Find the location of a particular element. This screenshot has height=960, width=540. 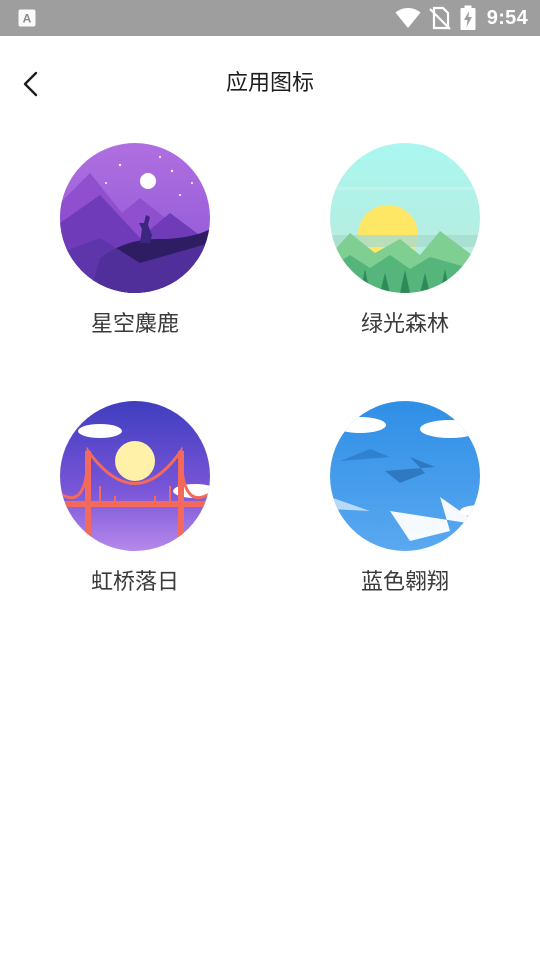

status-time: 9:54 is located at coordinates (507, 17).